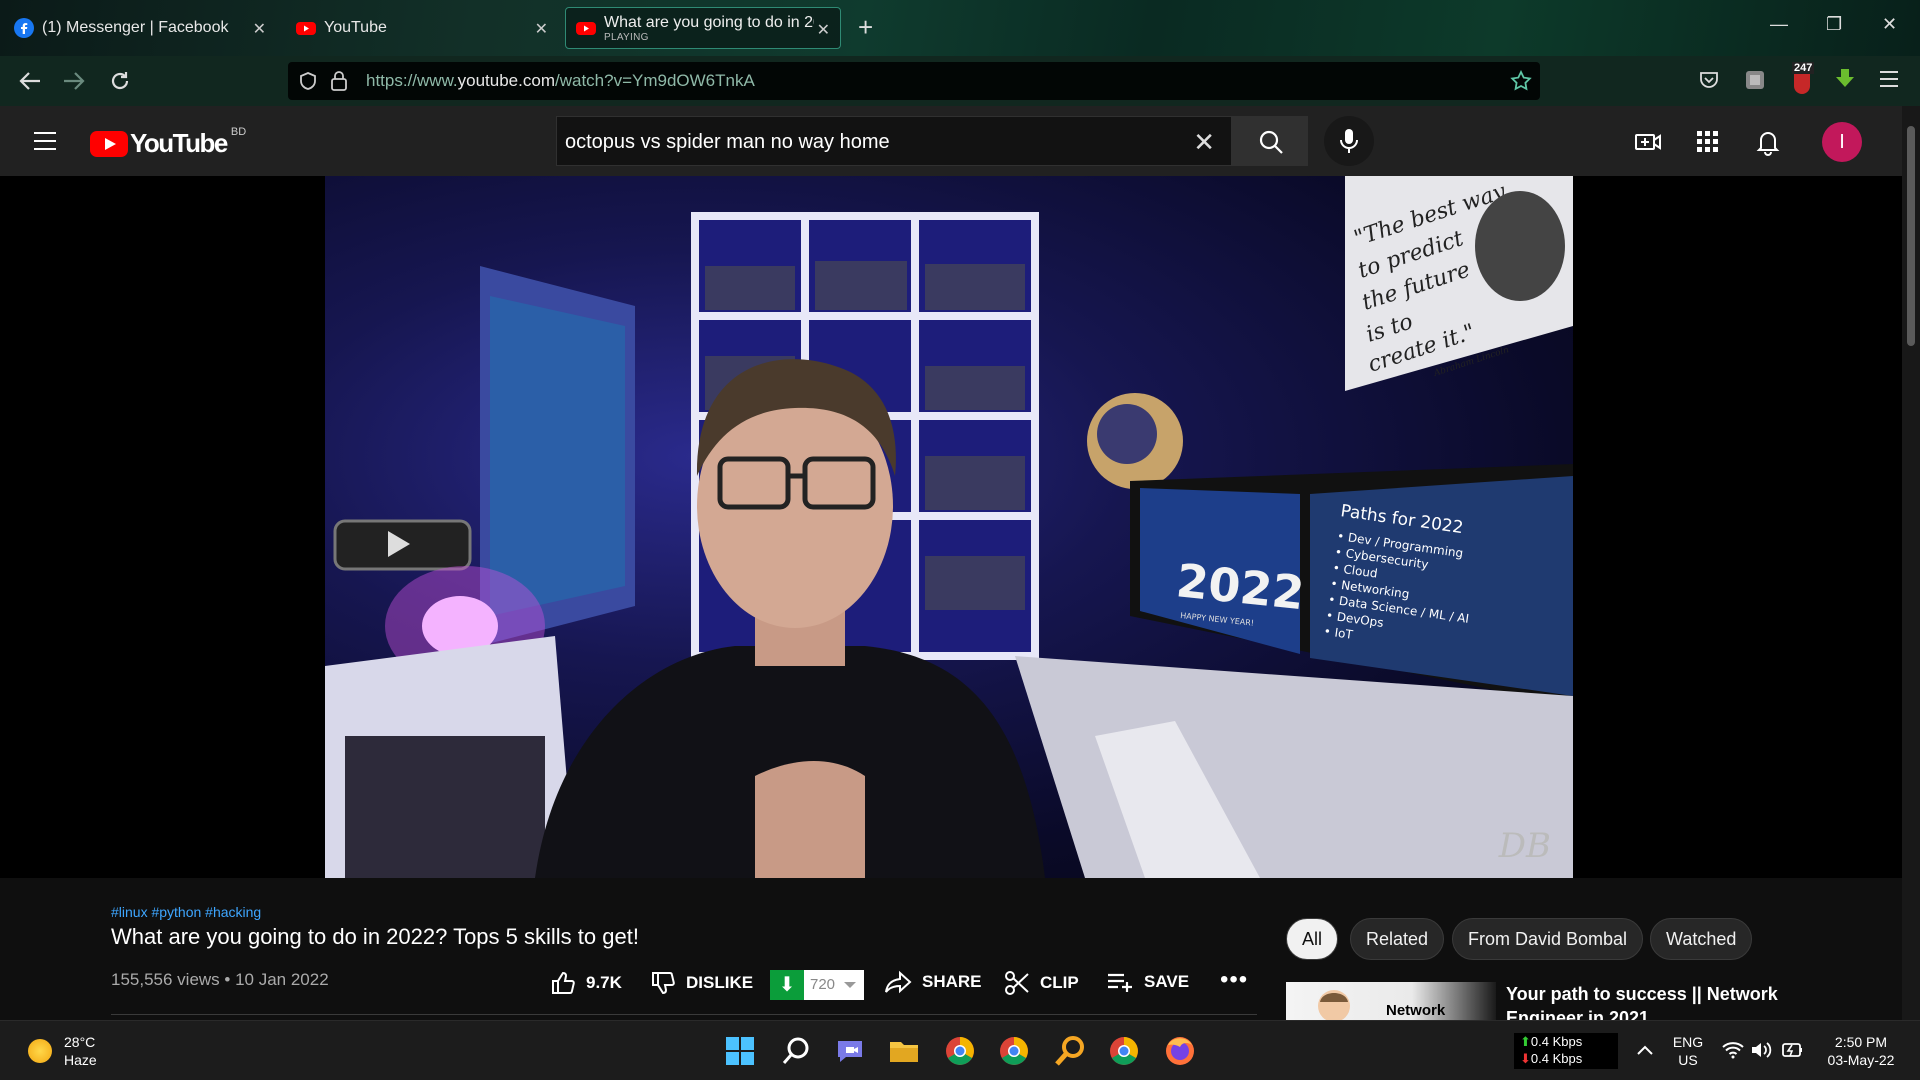  I want to click on clear-search-icon: ✕, so click(1204, 142).